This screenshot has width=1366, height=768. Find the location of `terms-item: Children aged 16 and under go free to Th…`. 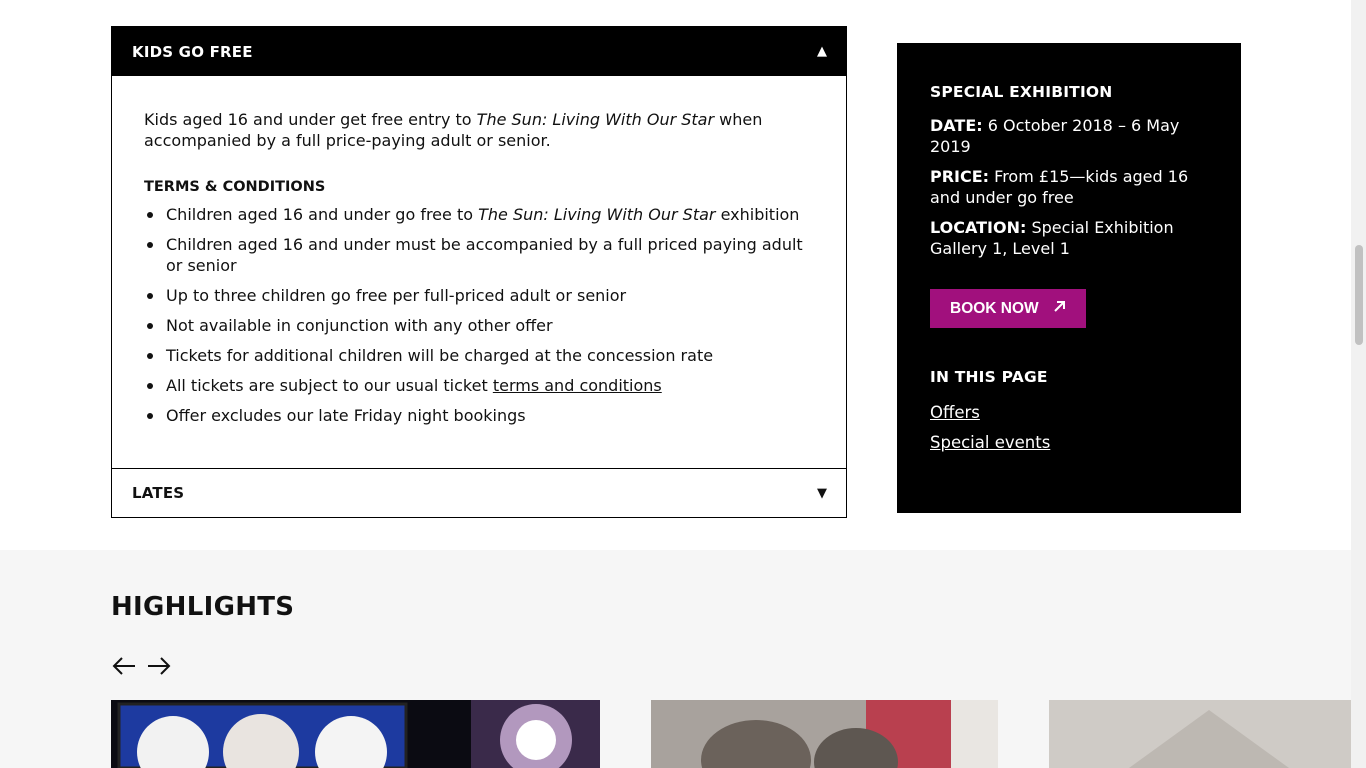

terms-item: Children aged 16 and under go free to Th… is located at coordinates (479, 214).